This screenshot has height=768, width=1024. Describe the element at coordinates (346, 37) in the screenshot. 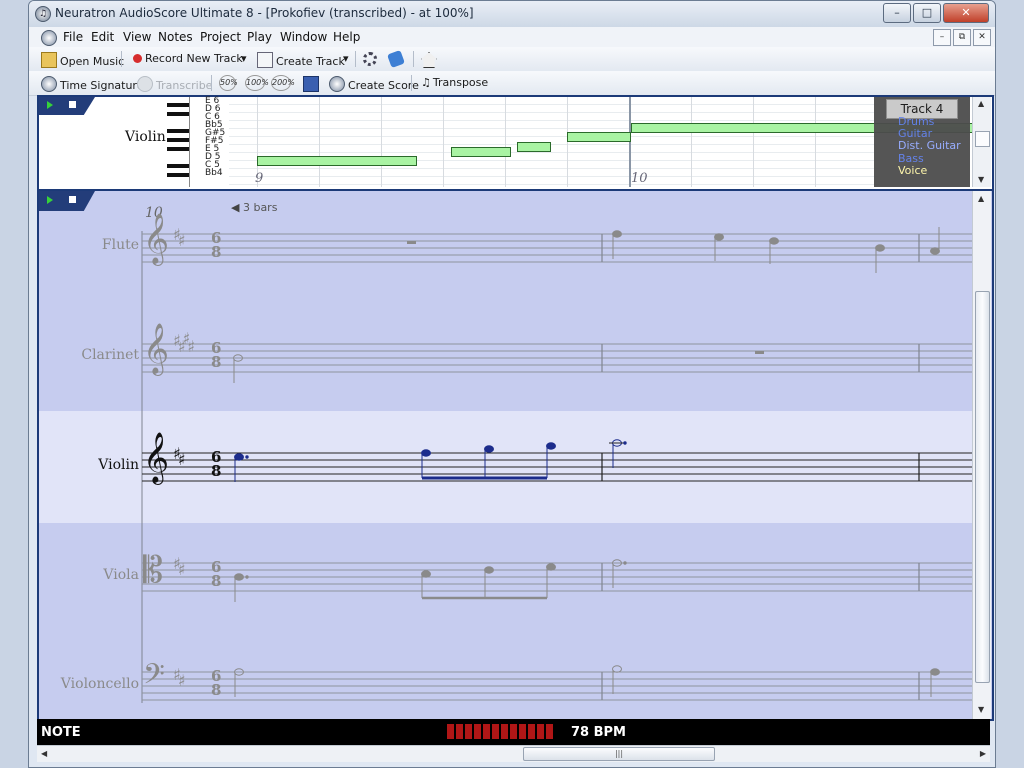

I see `menu-help: Help` at that location.